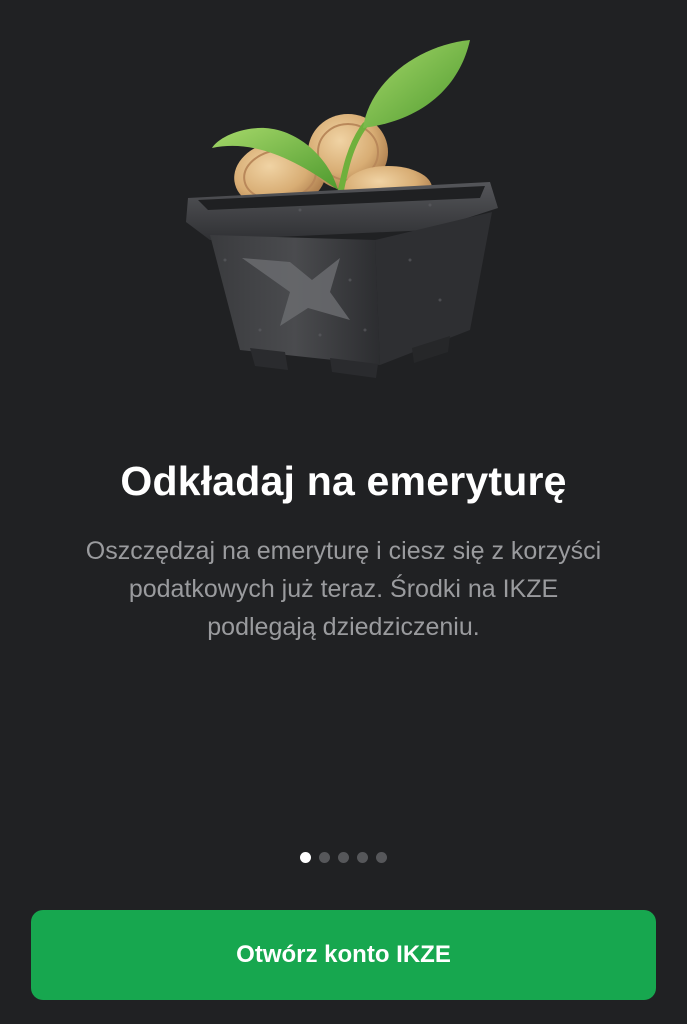  I want to click on plant-pot-with-coins-illustration, so click(342, 209).